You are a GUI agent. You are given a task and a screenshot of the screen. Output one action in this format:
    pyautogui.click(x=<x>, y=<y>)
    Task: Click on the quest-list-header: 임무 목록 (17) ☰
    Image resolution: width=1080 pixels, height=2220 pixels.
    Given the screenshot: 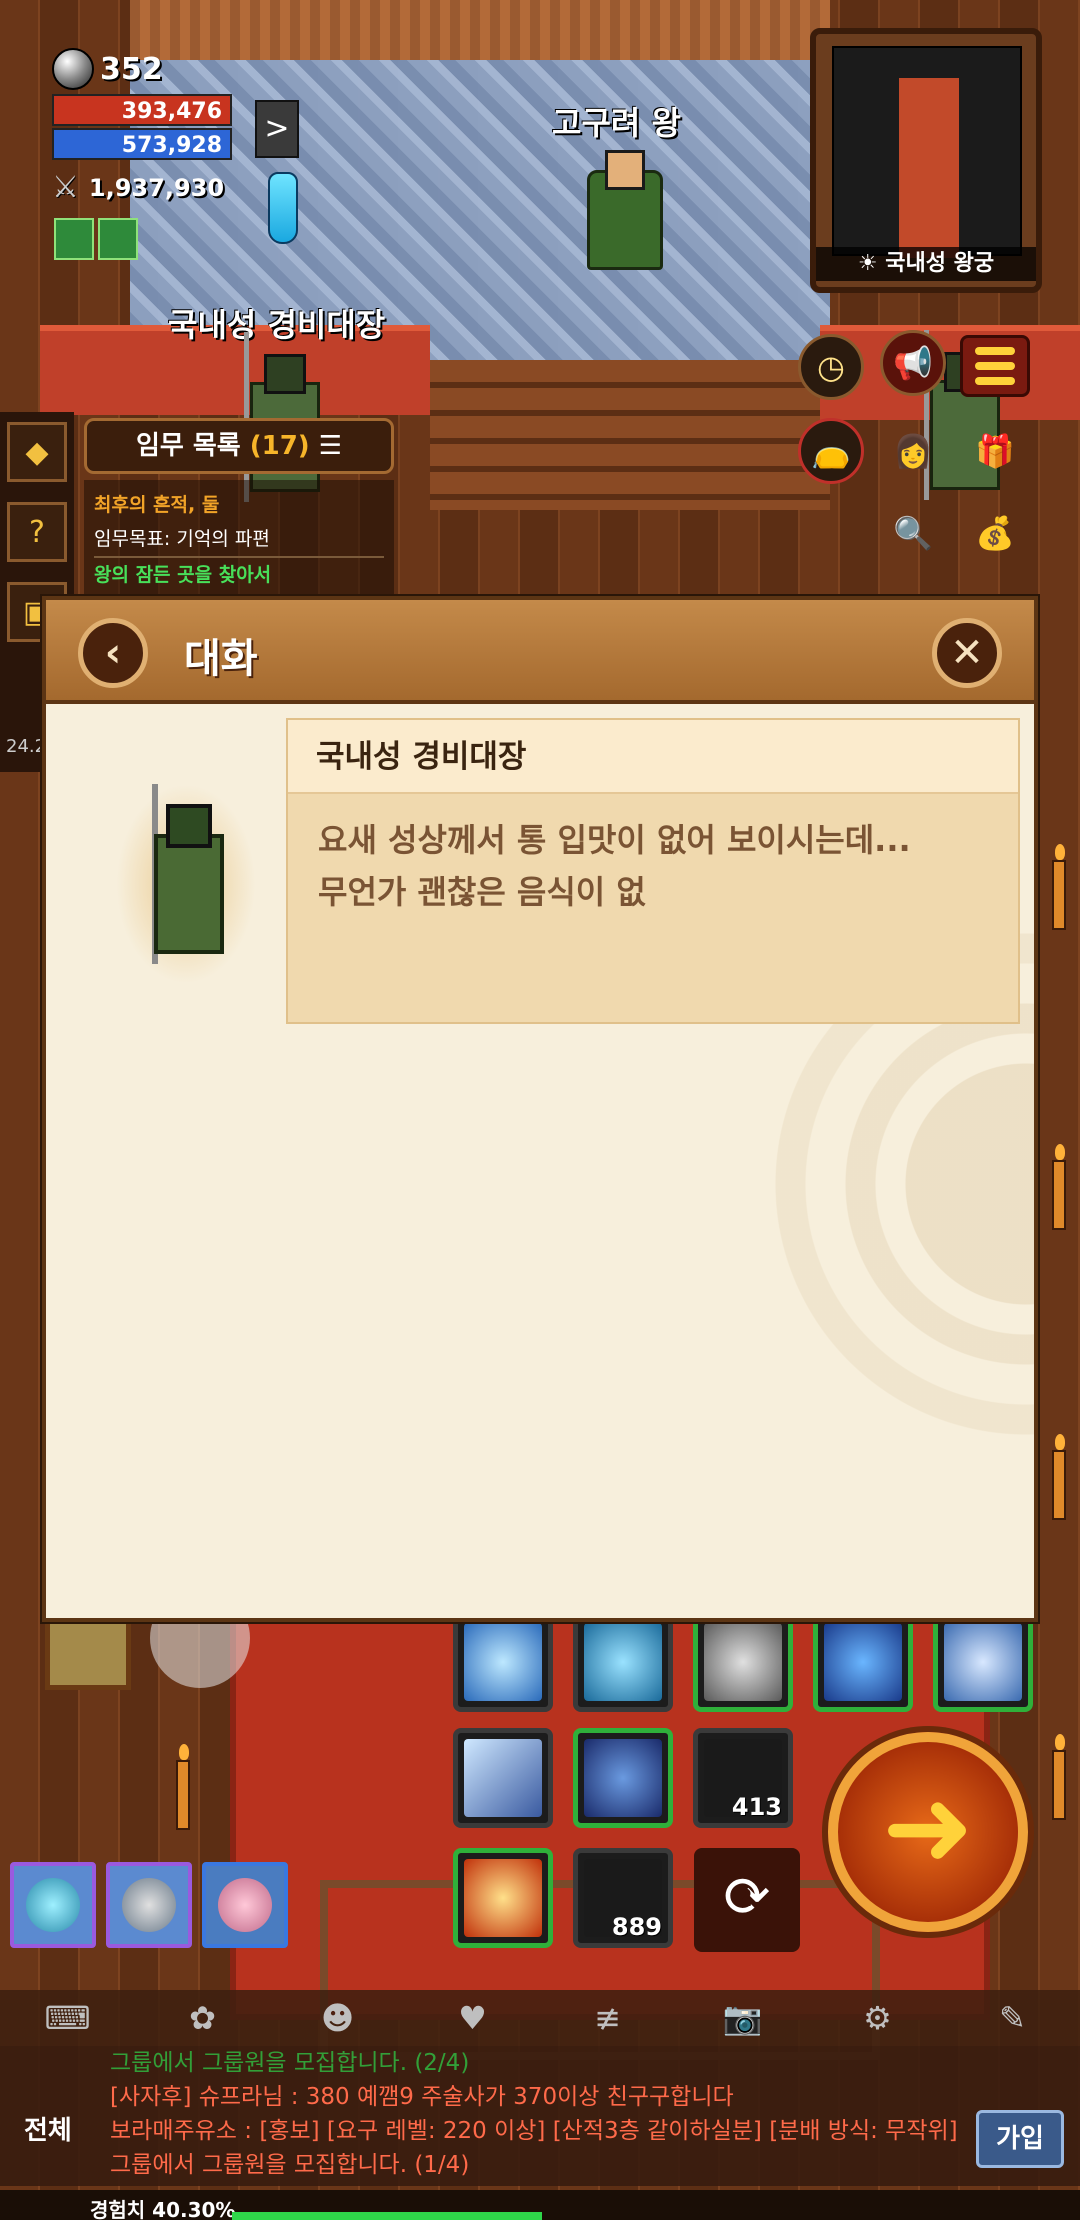 What is the action you would take?
    pyautogui.click(x=239, y=446)
    